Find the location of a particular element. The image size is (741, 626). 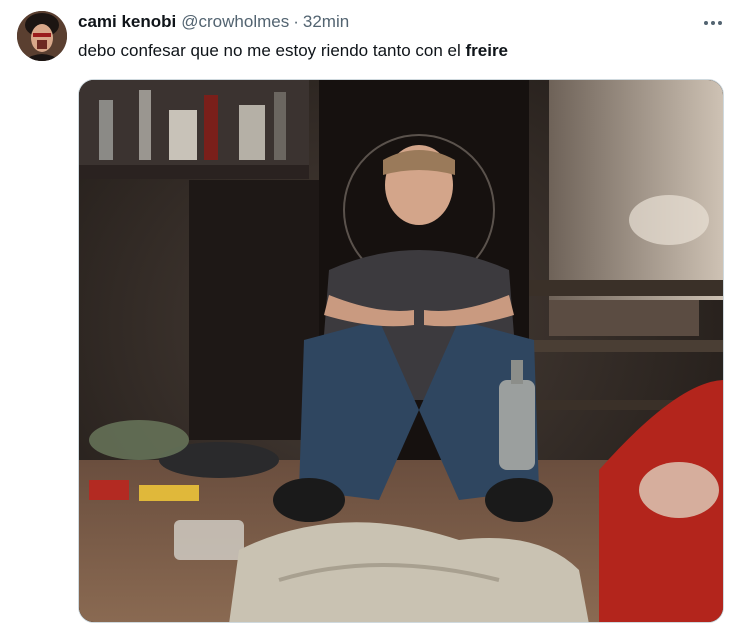

avatar-image is located at coordinates (42, 36).